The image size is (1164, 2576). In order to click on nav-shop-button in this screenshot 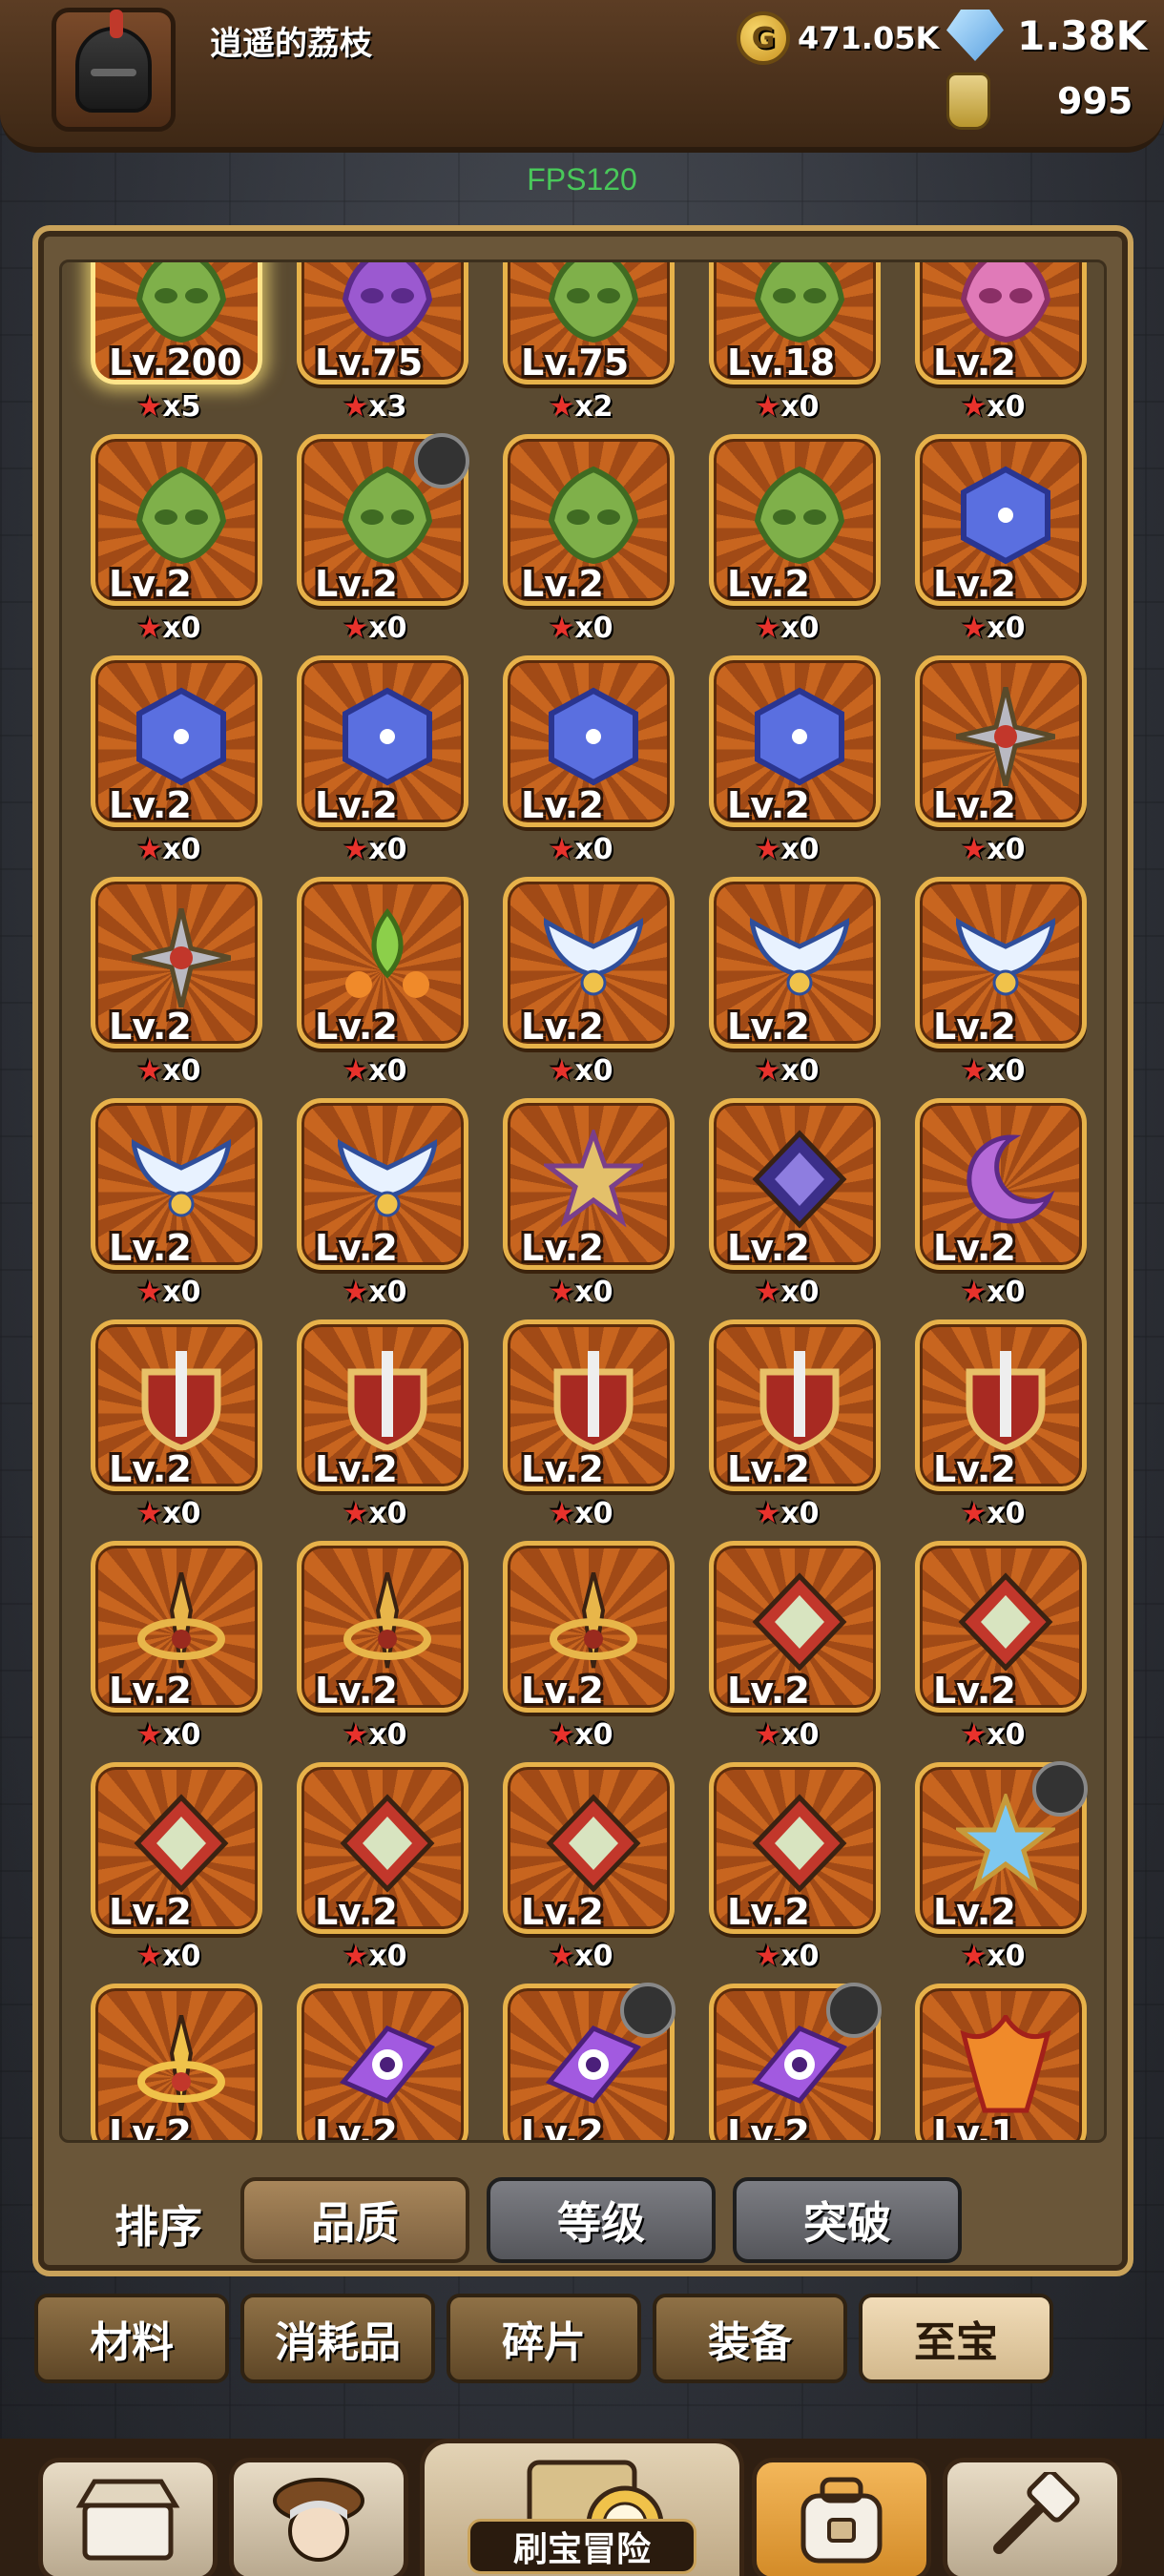, I will do `click(128, 2517)`.